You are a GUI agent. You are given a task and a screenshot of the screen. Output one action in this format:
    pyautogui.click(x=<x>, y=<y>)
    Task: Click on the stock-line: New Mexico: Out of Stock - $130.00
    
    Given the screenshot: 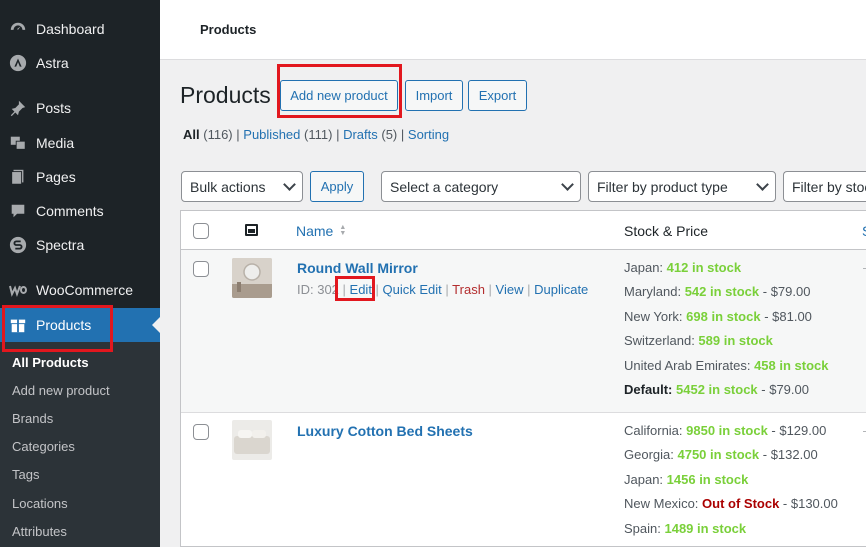 What is the action you would take?
    pyautogui.click(x=731, y=503)
    